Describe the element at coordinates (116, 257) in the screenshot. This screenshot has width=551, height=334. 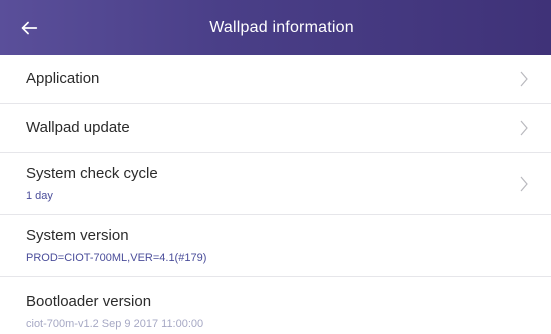
I see `row-value: PROD=CIOT-700ML,VER=4.1(#179)` at that location.